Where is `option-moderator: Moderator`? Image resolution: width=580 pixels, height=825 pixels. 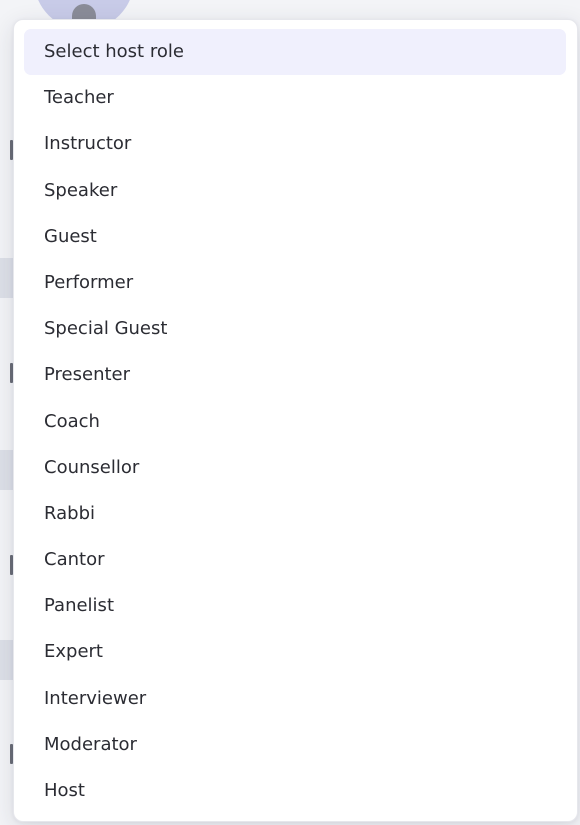 option-moderator: Moderator is located at coordinates (295, 745).